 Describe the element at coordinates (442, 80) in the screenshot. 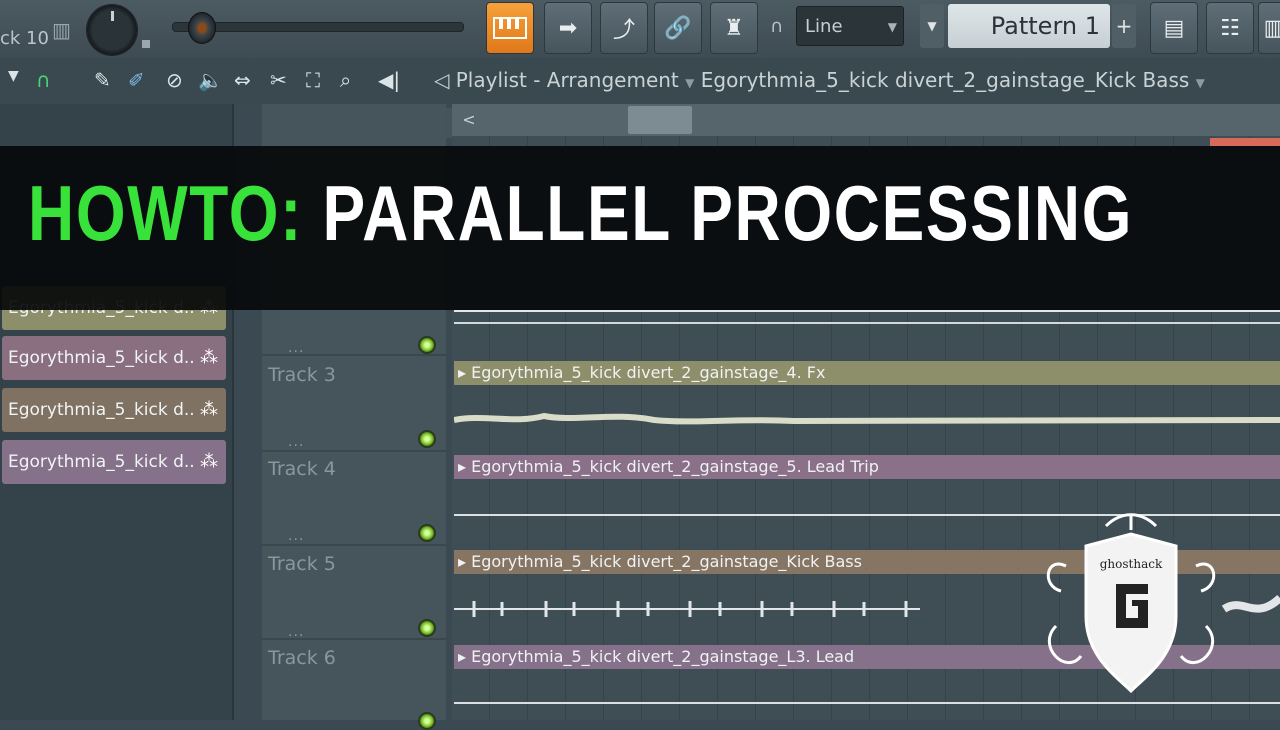

I see `speaker-icon: ◁` at that location.